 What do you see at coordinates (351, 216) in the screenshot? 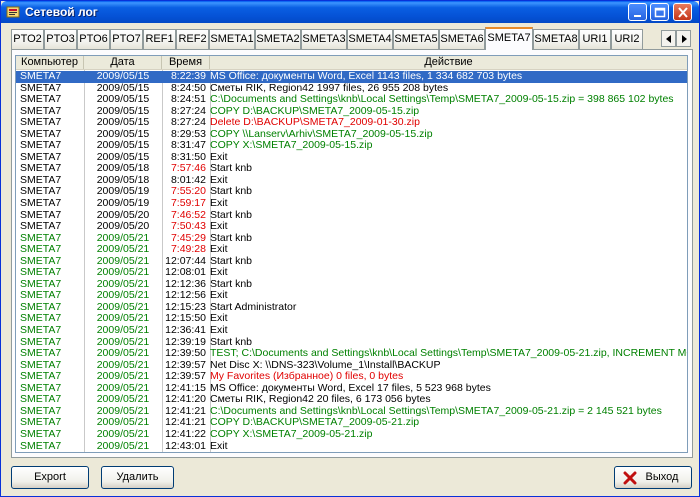
I see `table-row: SMETA7 2009/05/20 7:46:52 Start knb` at bounding box center [351, 216].